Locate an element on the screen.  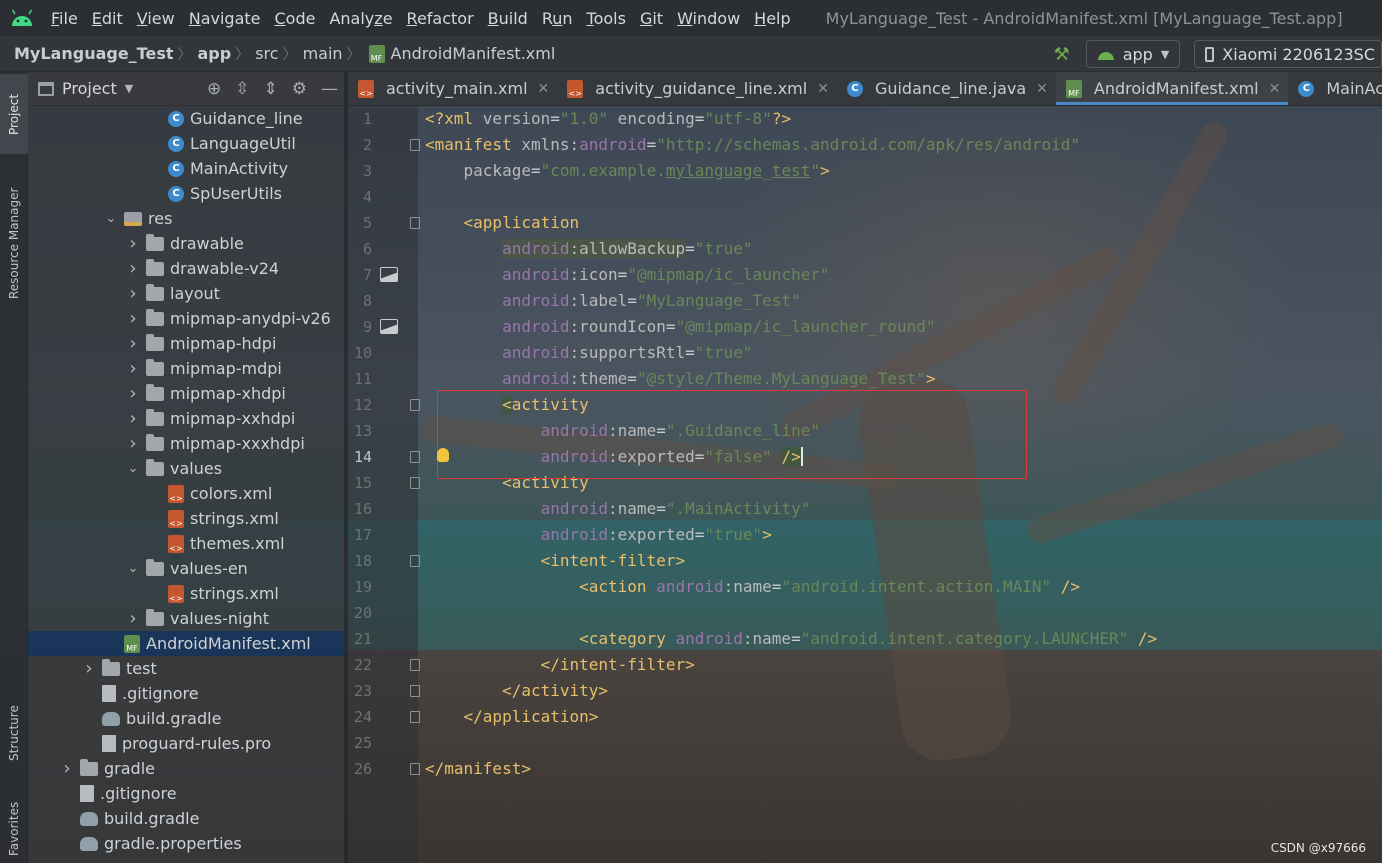
tree-item: MF AndroidManifest.xml is located at coordinates (186, 643).